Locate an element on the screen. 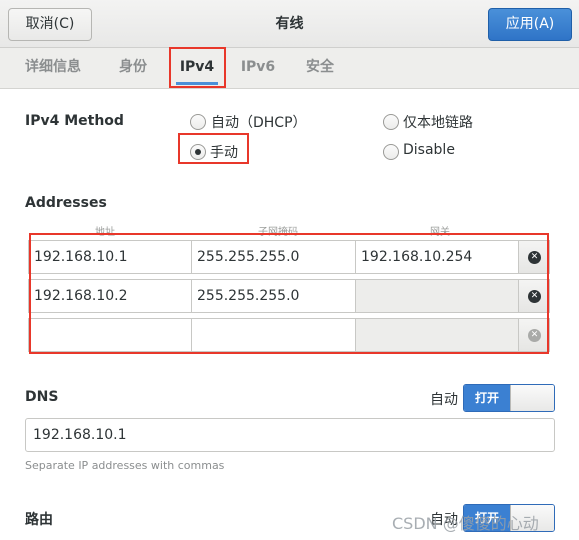  tab-security: 安全 is located at coordinates (320, 68).